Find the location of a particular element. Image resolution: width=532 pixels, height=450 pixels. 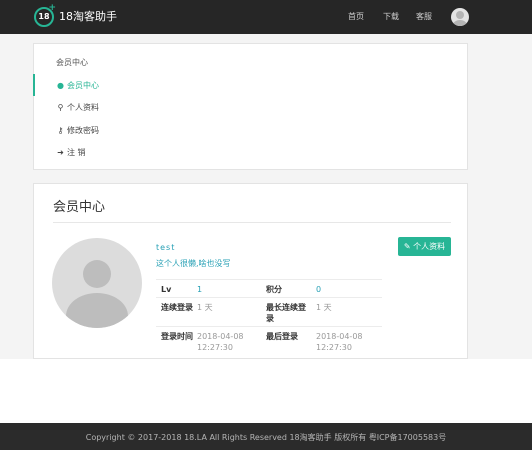

logo-plus: + is located at coordinates (52, 8).